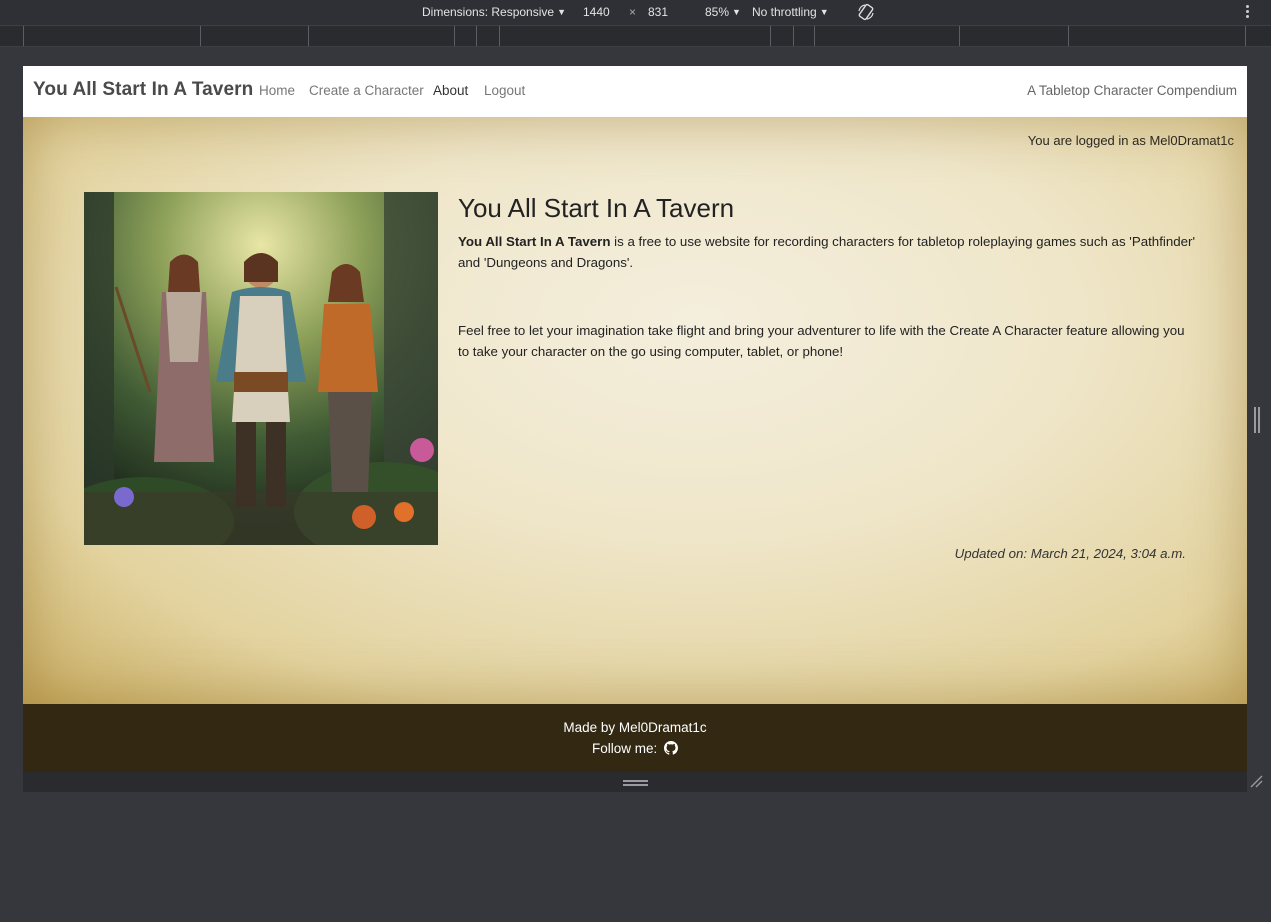 This screenshot has width=1271, height=922. Describe the element at coordinates (277, 90) in the screenshot. I see `nav-home: Home` at that location.